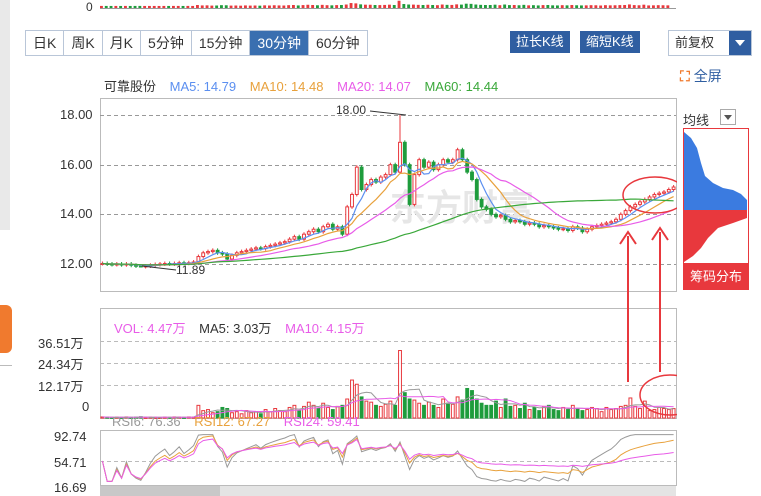  What do you see at coordinates (5, 115) in the screenshot?
I see `left-edge-scrollbar` at bounding box center [5, 115].